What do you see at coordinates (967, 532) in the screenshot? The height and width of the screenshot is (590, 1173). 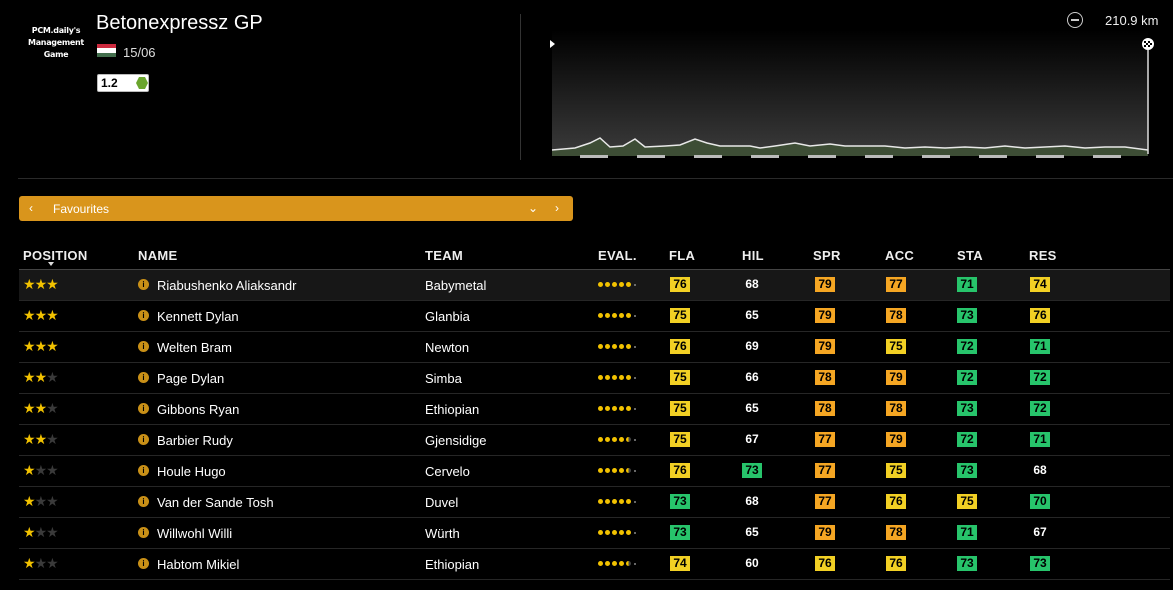 I see `stat-sta: 71` at bounding box center [967, 532].